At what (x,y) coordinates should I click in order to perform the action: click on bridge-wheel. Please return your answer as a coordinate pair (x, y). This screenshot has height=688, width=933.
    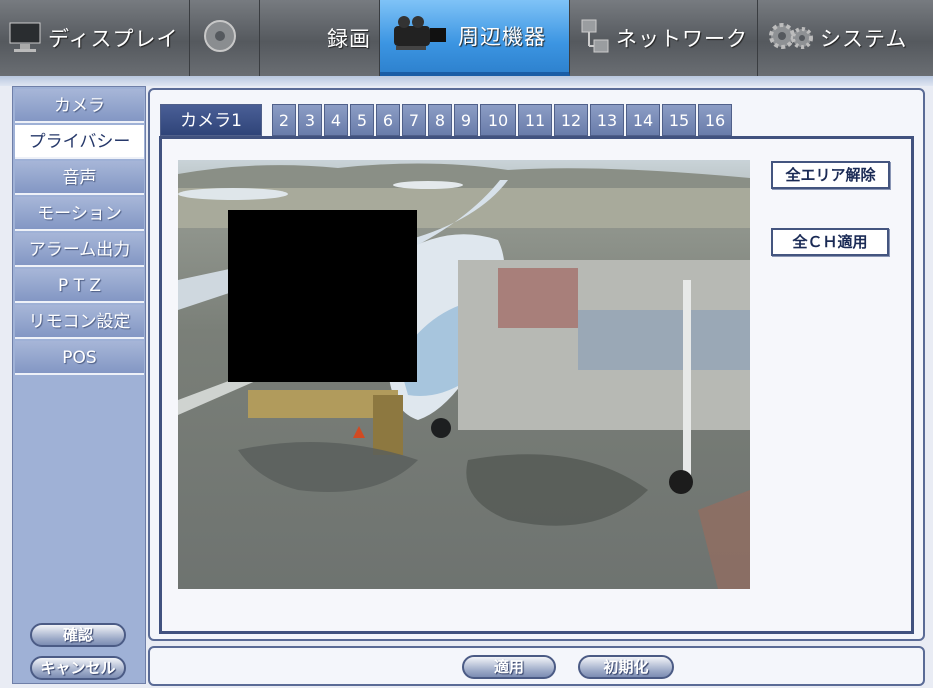
    Looking at the image, I should click on (681, 482).